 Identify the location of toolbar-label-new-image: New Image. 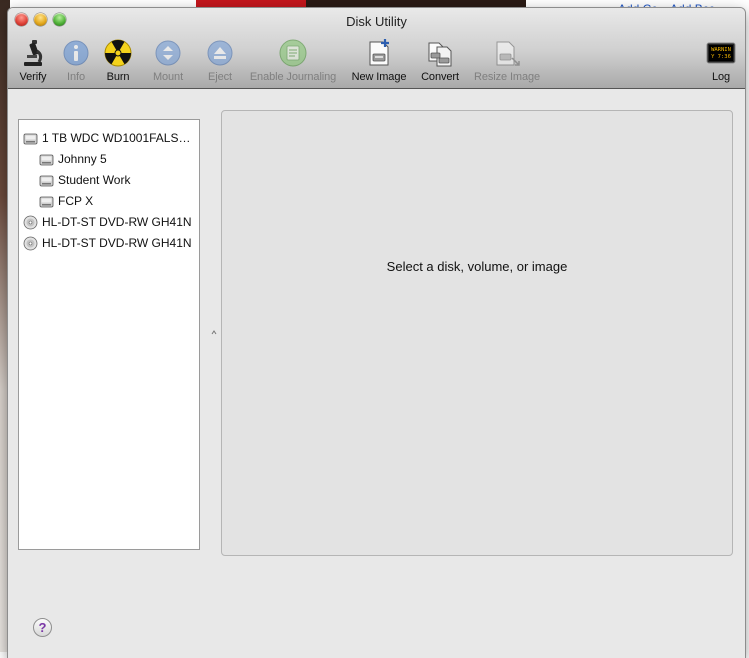
(379, 77).